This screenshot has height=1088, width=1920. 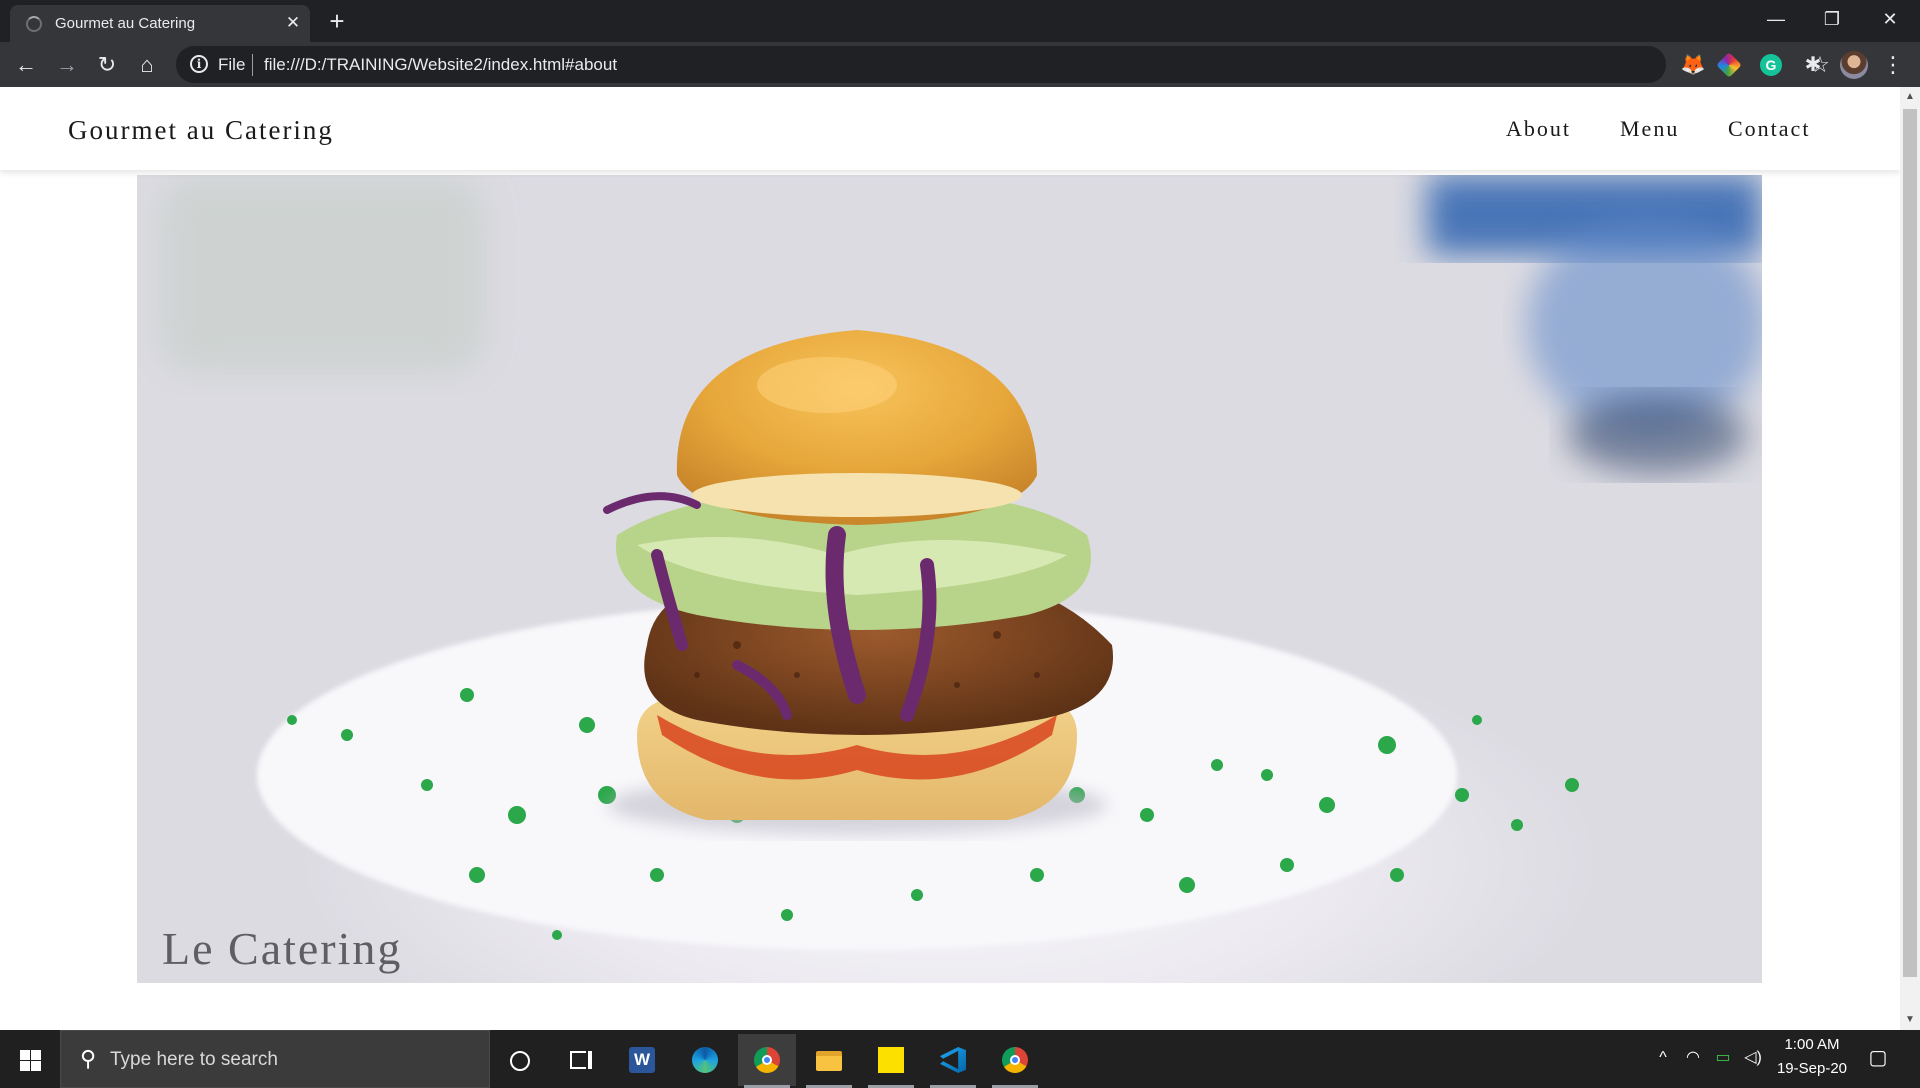 What do you see at coordinates (1878, 1058) in the screenshot?
I see `notifications-icon: ▢` at bounding box center [1878, 1058].